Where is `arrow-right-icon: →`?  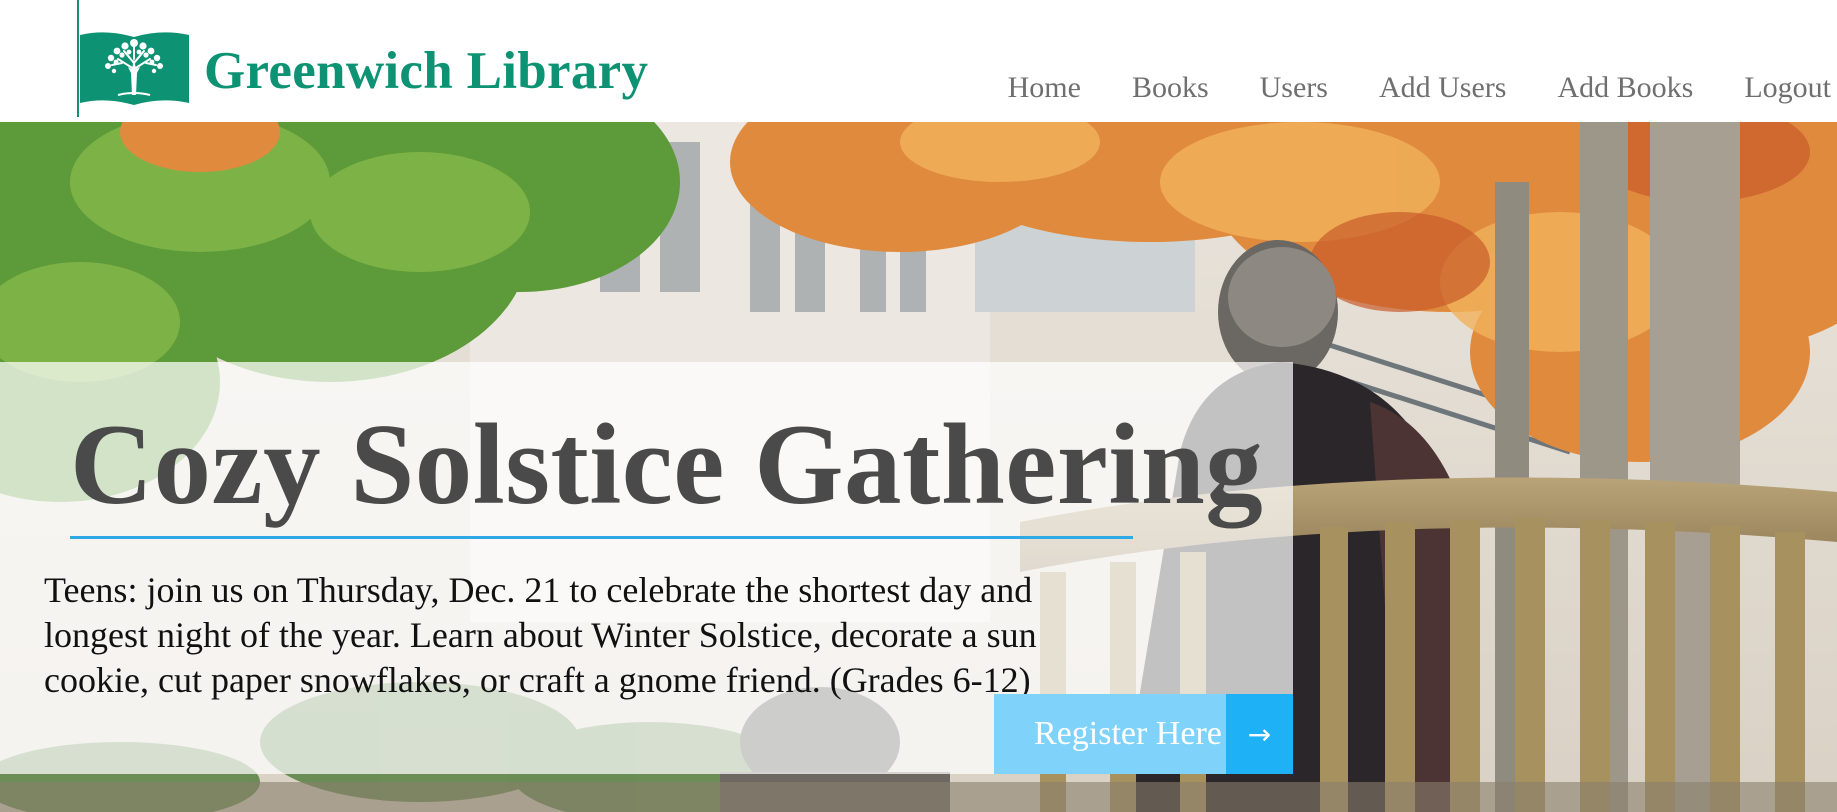
arrow-right-icon: → is located at coordinates (1259, 734).